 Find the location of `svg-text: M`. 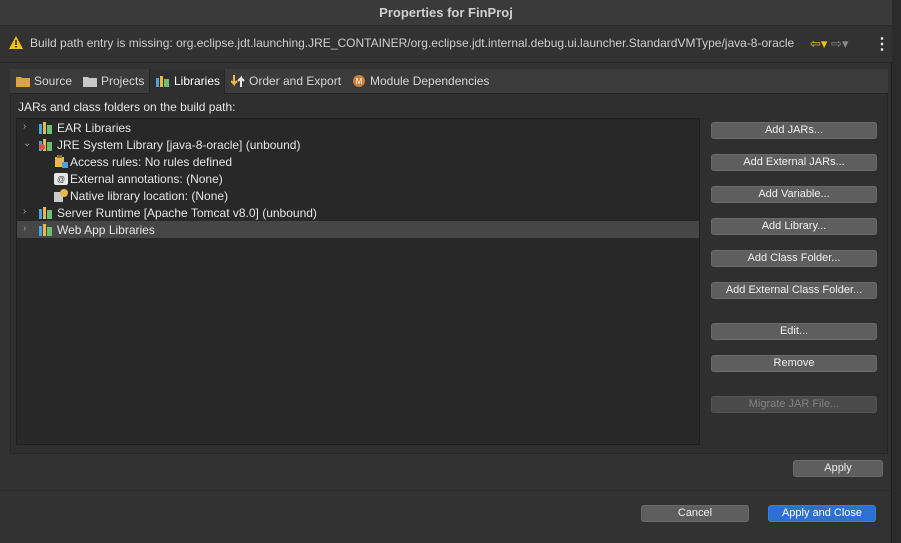

svg-text: M is located at coordinates (359, 81).